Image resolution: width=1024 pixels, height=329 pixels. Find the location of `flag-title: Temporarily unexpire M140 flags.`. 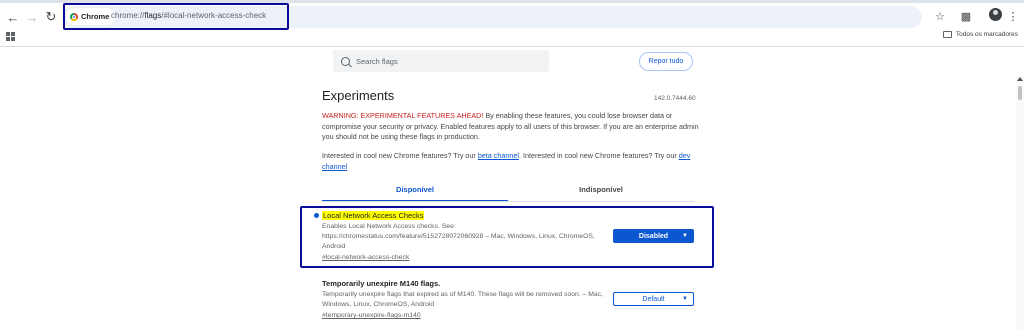

flag-title: Temporarily unexpire M140 flags. is located at coordinates (381, 283).